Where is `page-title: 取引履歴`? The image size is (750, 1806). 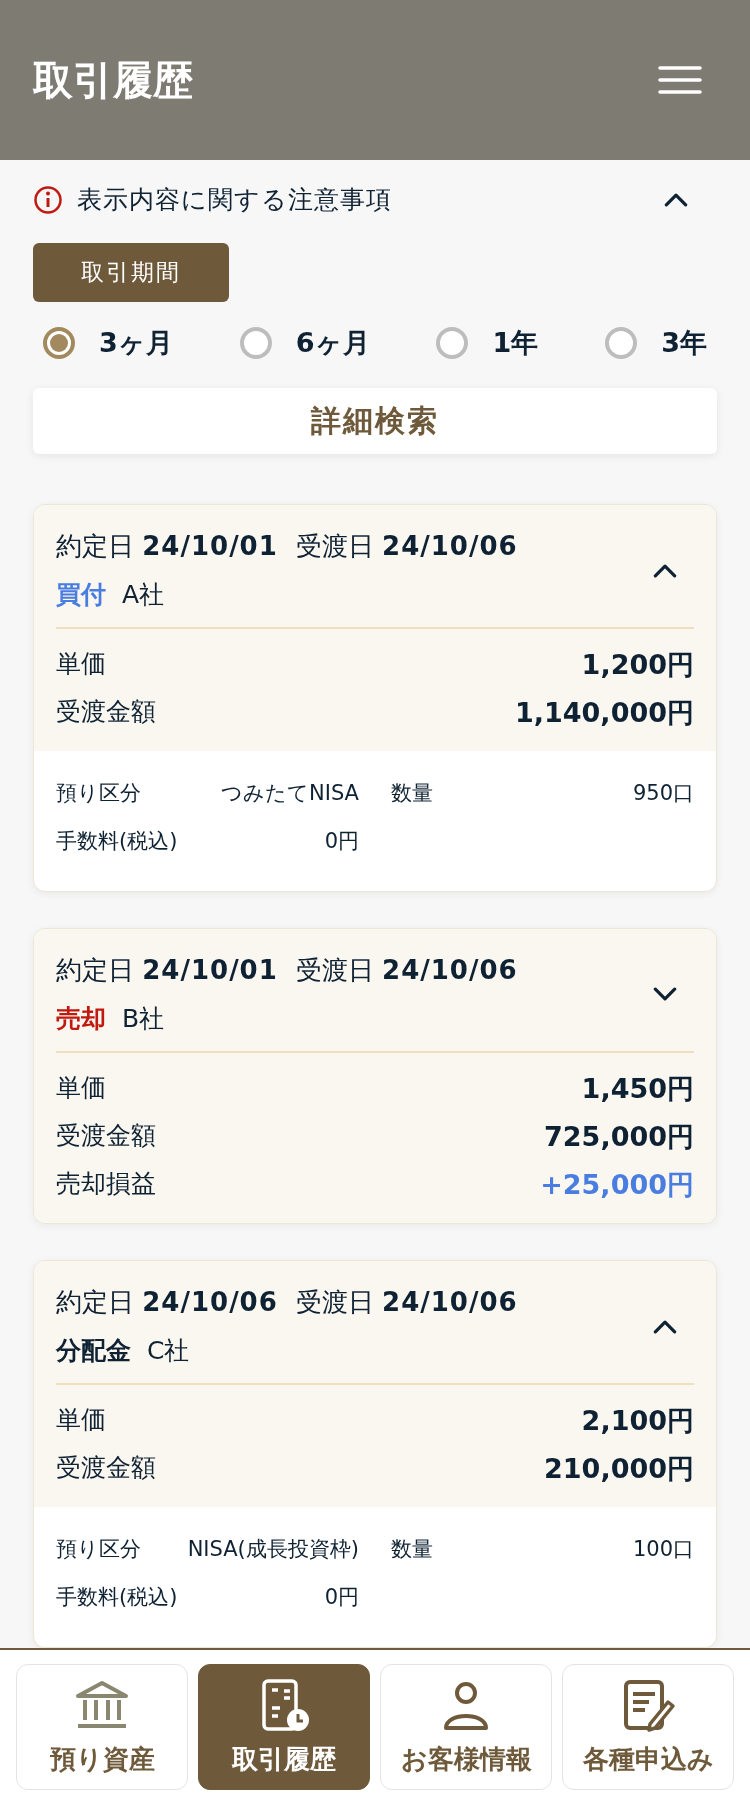 page-title: 取引履歴 is located at coordinates (113, 80).